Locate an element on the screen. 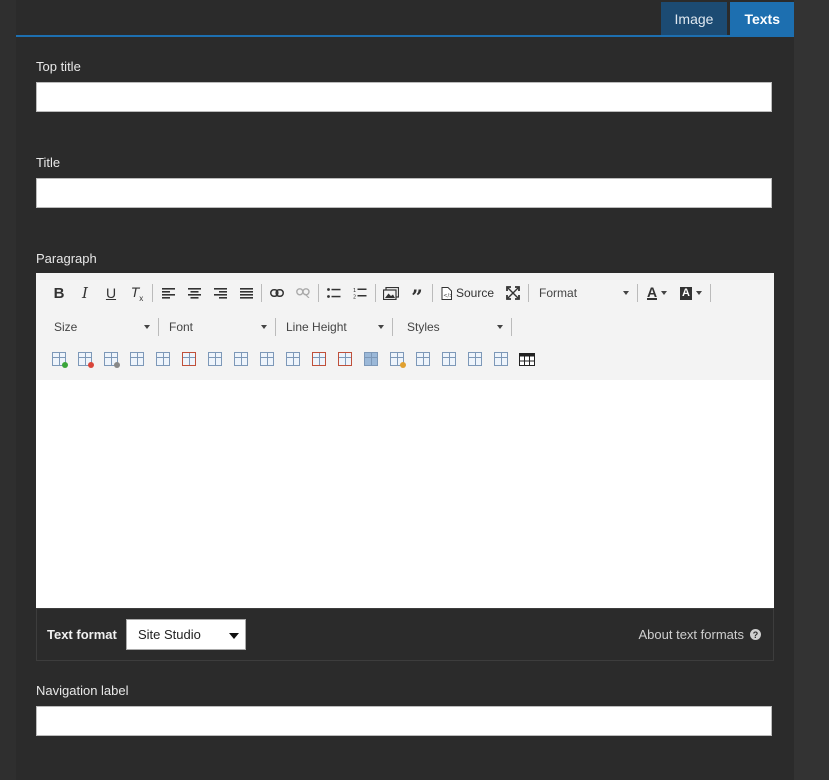 The image size is (829, 780). format-dropdown: Format is located at coordinates (583, 293).